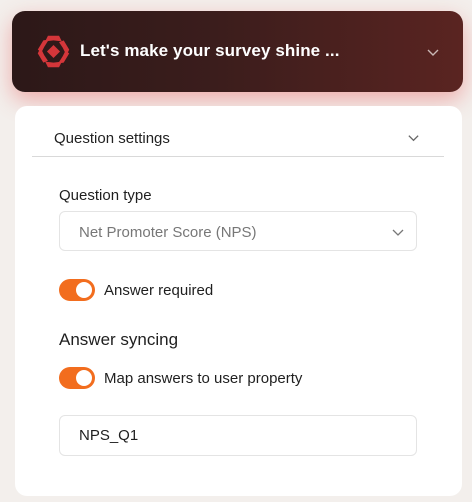  Describe the element at coordinates (168, 232) in the screenshot. I see `question-type-value: Net Promoter Score (NPS)` at that location.